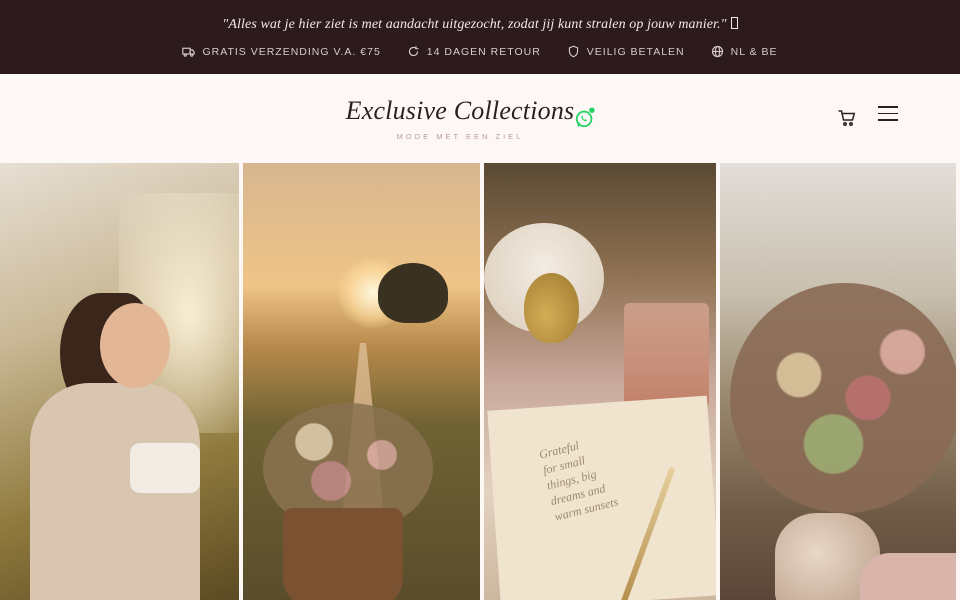 This screenshot has height=600, width=960. What do you see at coordinates (573, 51) in the screenshot?
I see `shield-icon` at bounding box center [573, 51].